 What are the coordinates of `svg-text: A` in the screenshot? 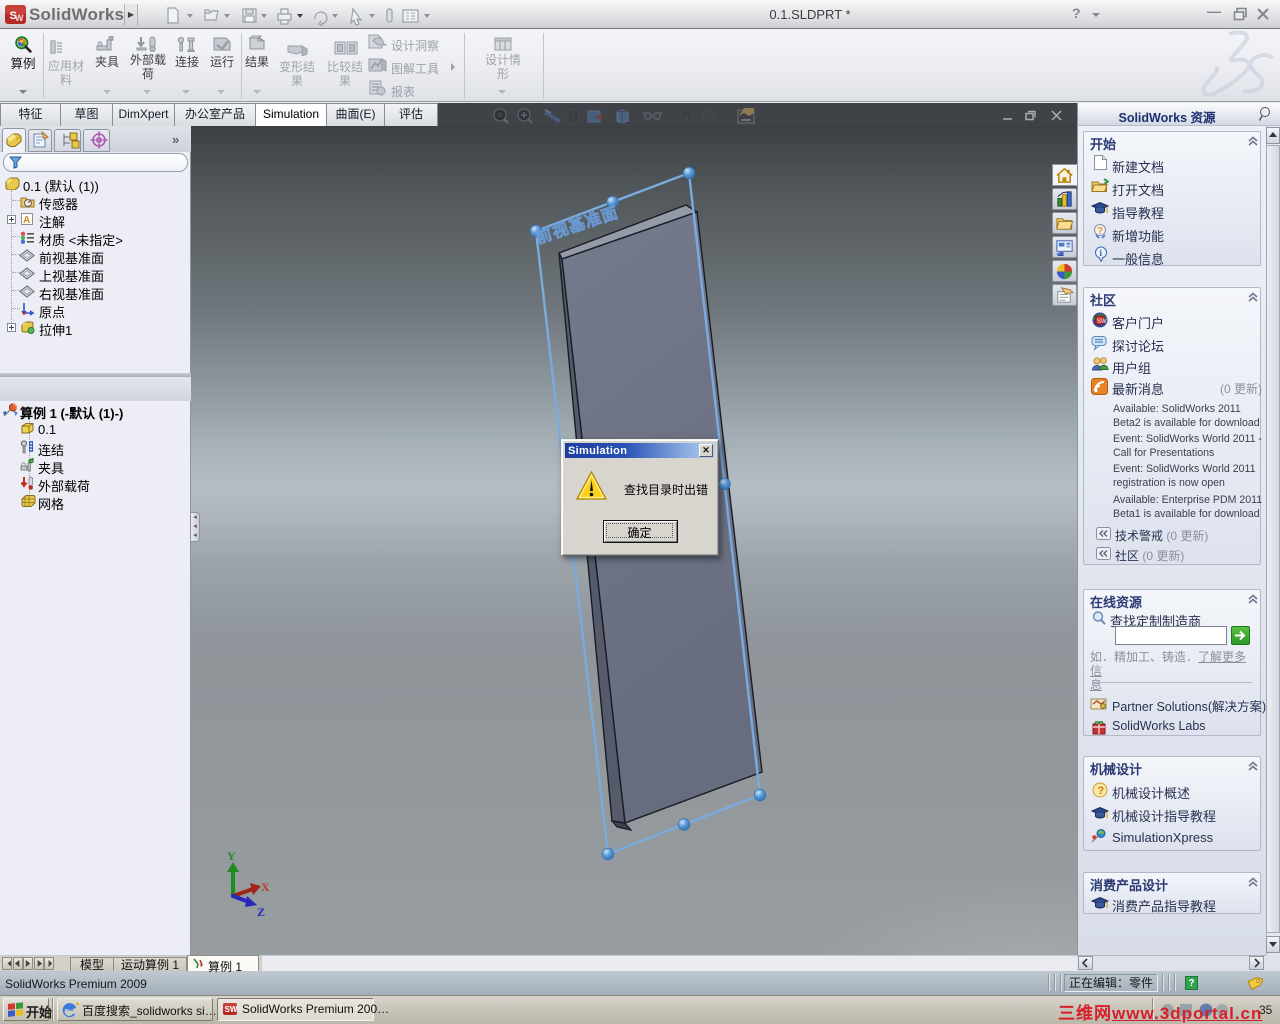 It's located at (26, 220).